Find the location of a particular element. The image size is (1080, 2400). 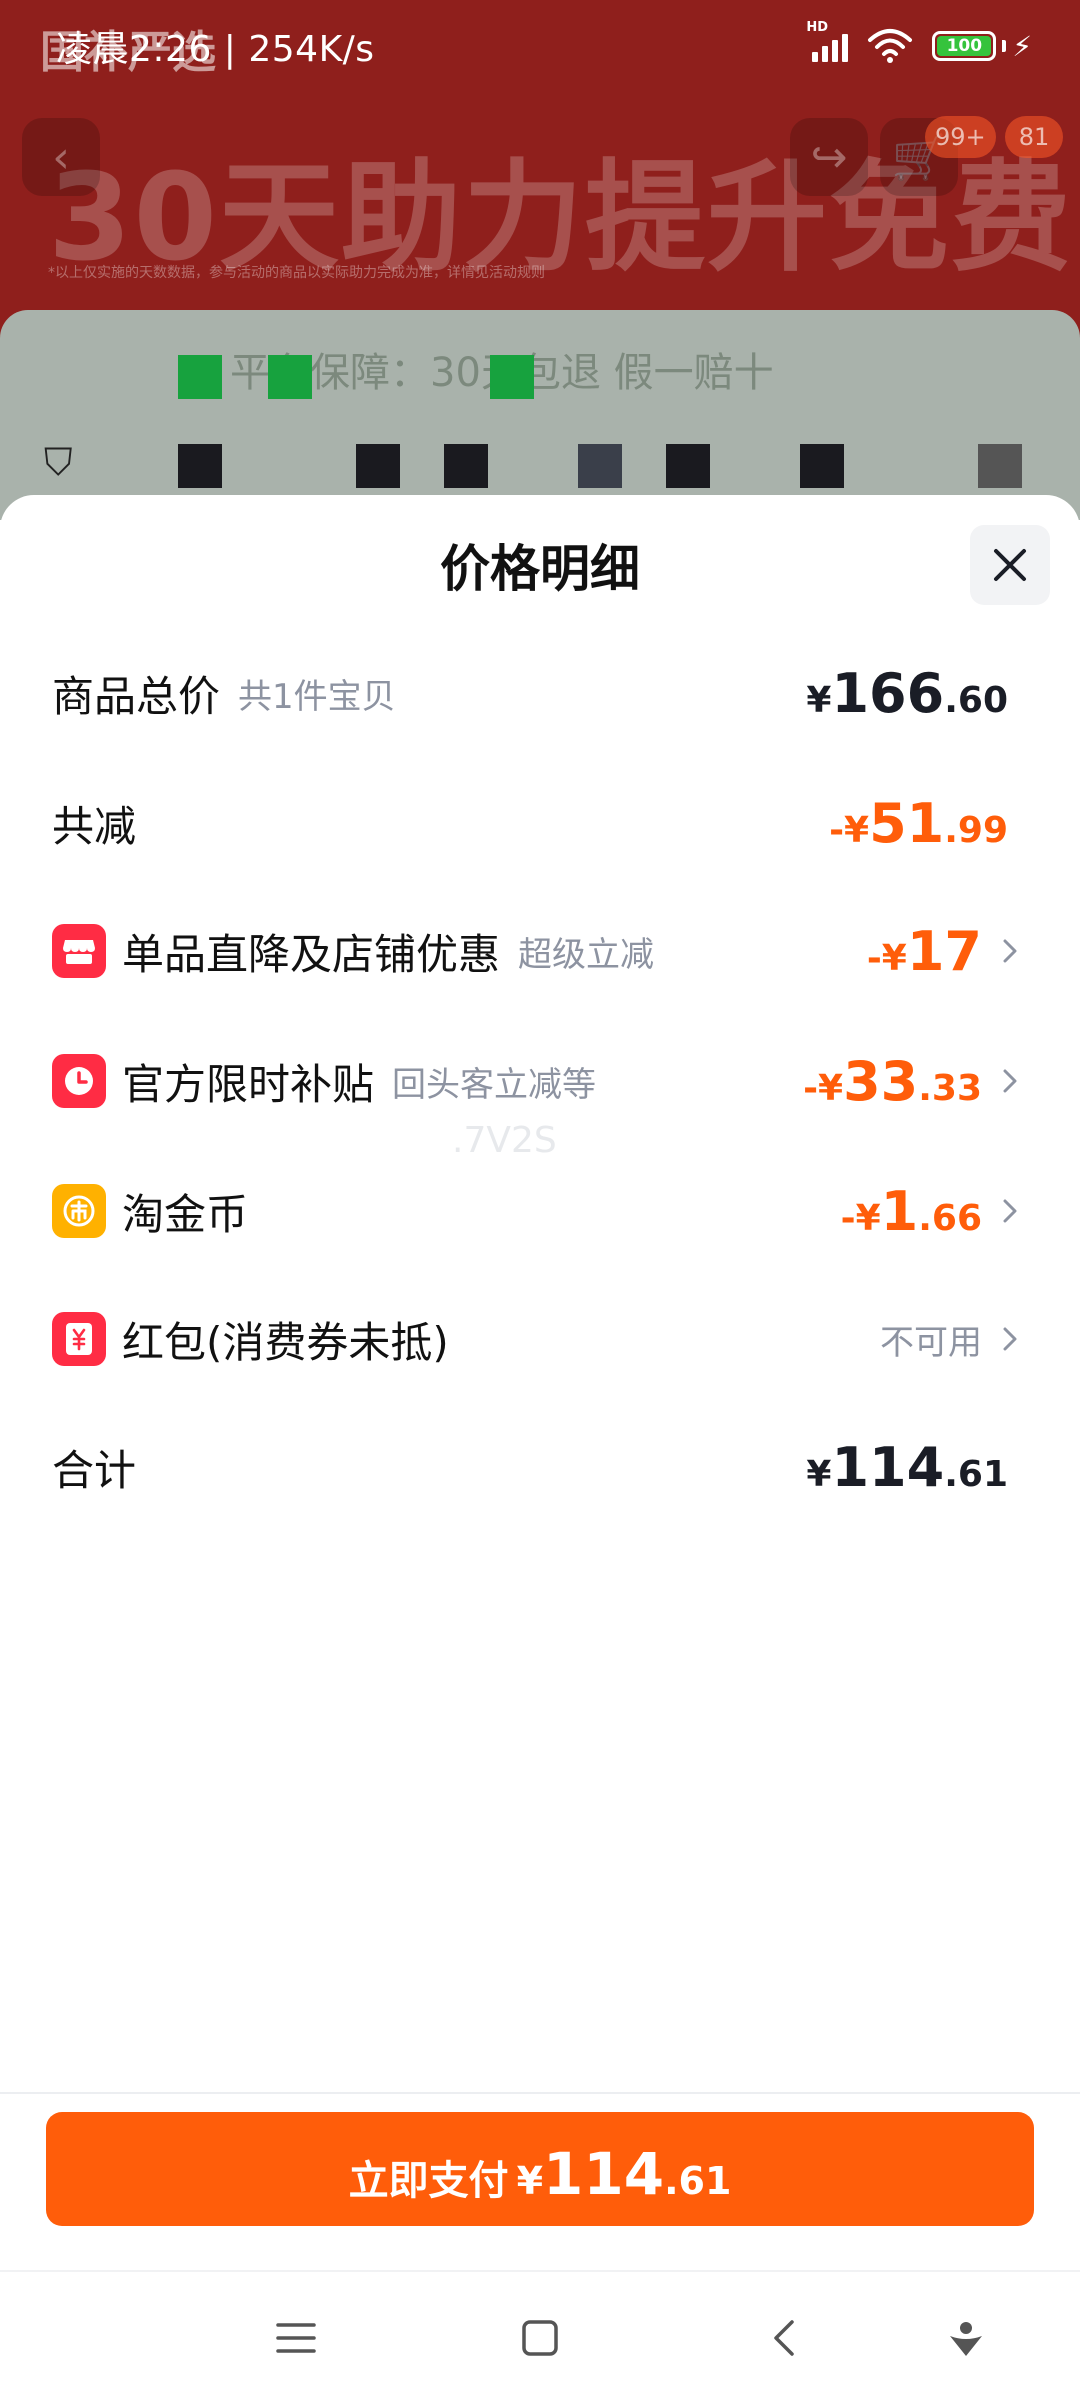

share-icon: ↪ is located at coordinates (829, 157).